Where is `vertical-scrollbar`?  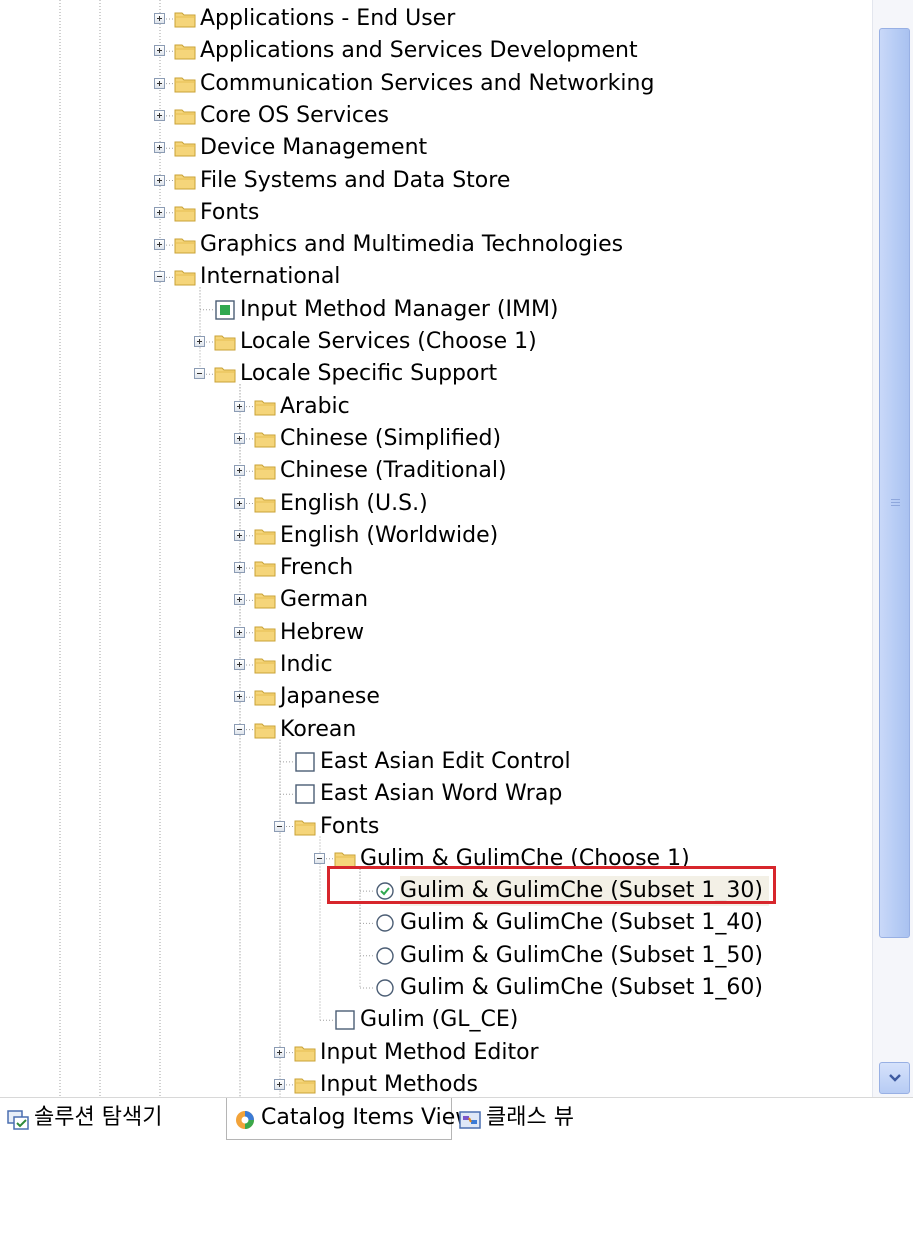
vertical-scrollbar is located at coordinates (892, 548).